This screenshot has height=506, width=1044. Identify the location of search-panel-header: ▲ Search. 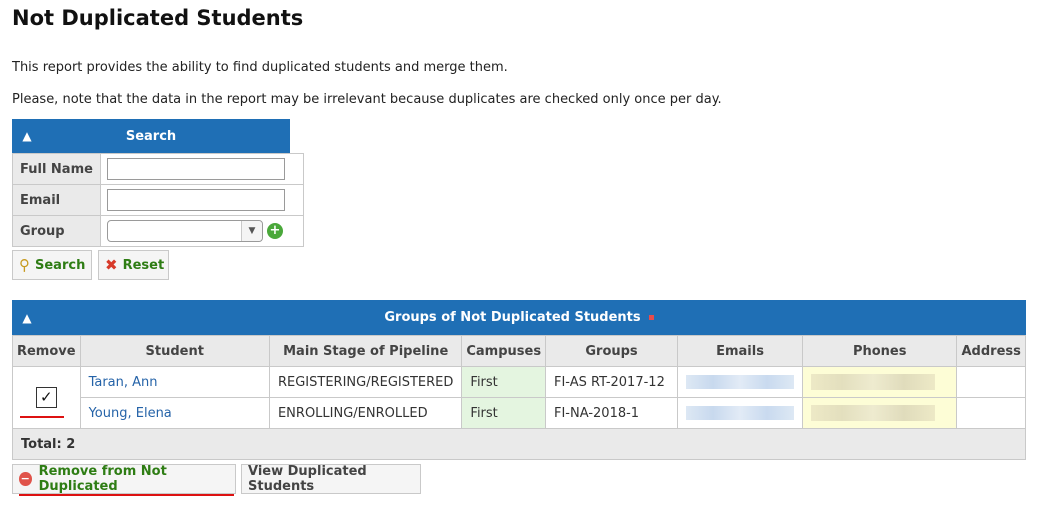
(151, 136).